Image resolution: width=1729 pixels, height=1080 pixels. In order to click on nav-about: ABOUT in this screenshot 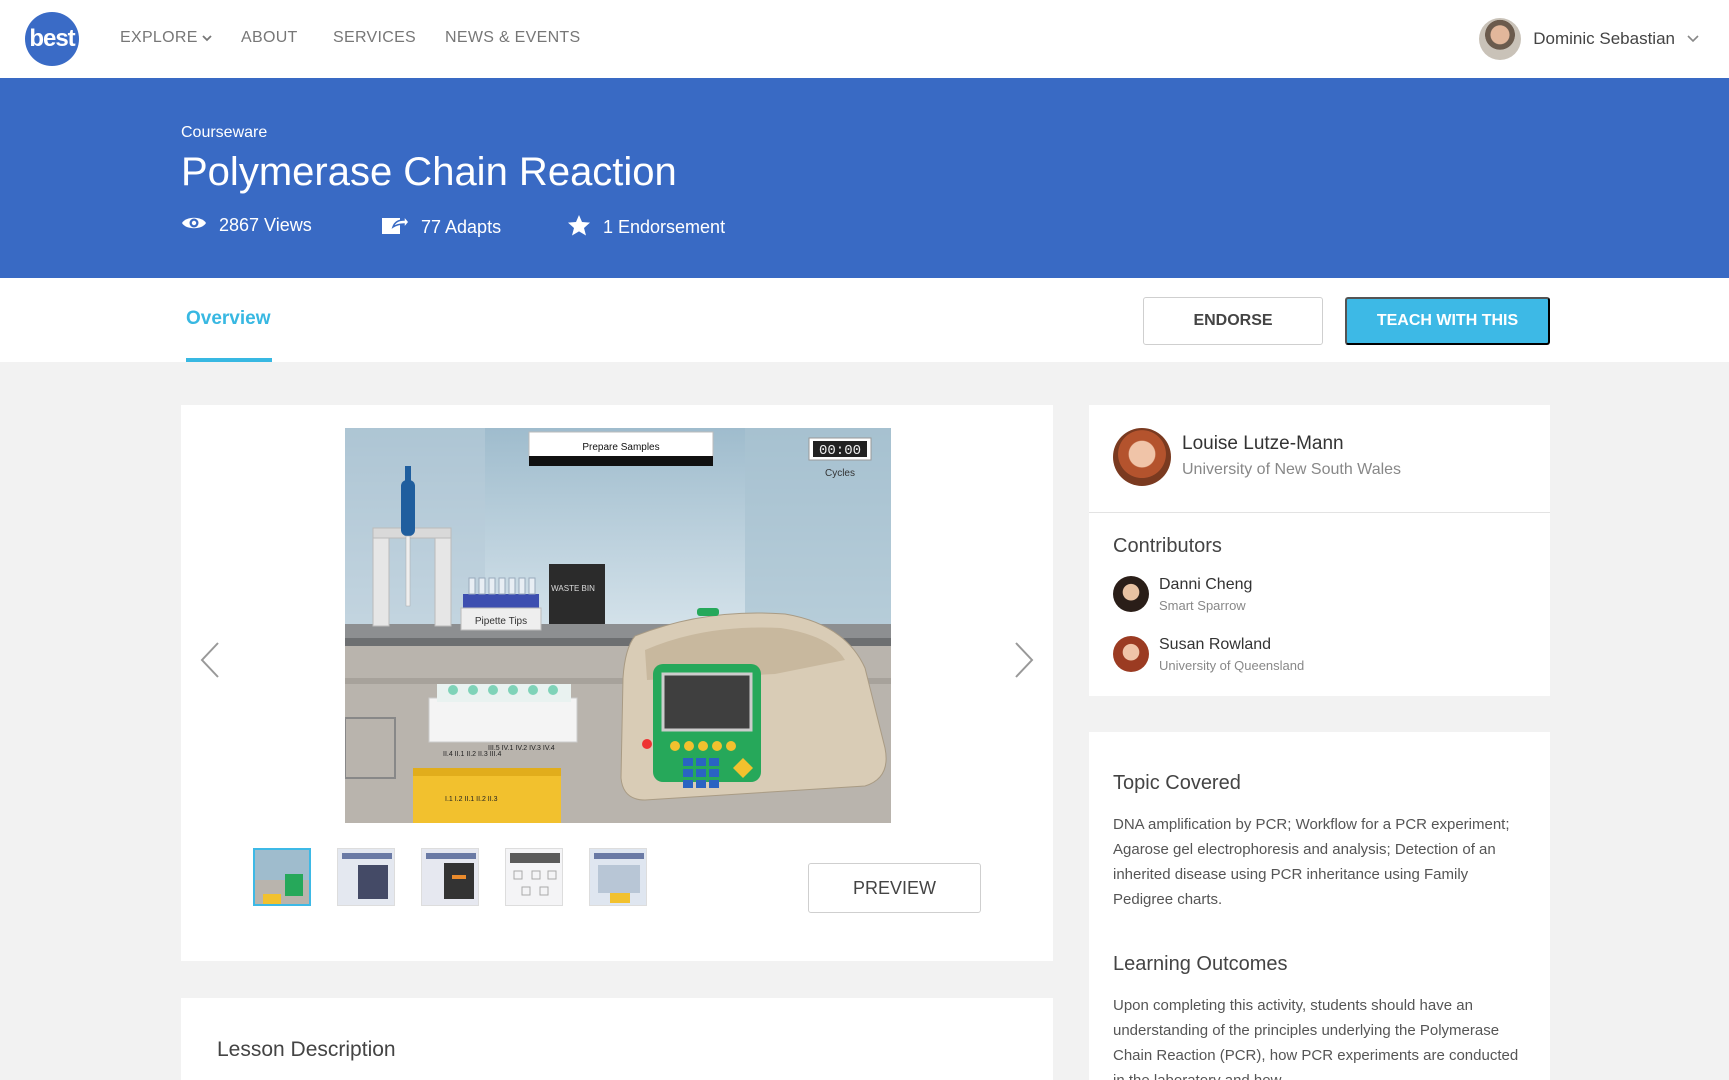, I will do `click(269, 38)`.